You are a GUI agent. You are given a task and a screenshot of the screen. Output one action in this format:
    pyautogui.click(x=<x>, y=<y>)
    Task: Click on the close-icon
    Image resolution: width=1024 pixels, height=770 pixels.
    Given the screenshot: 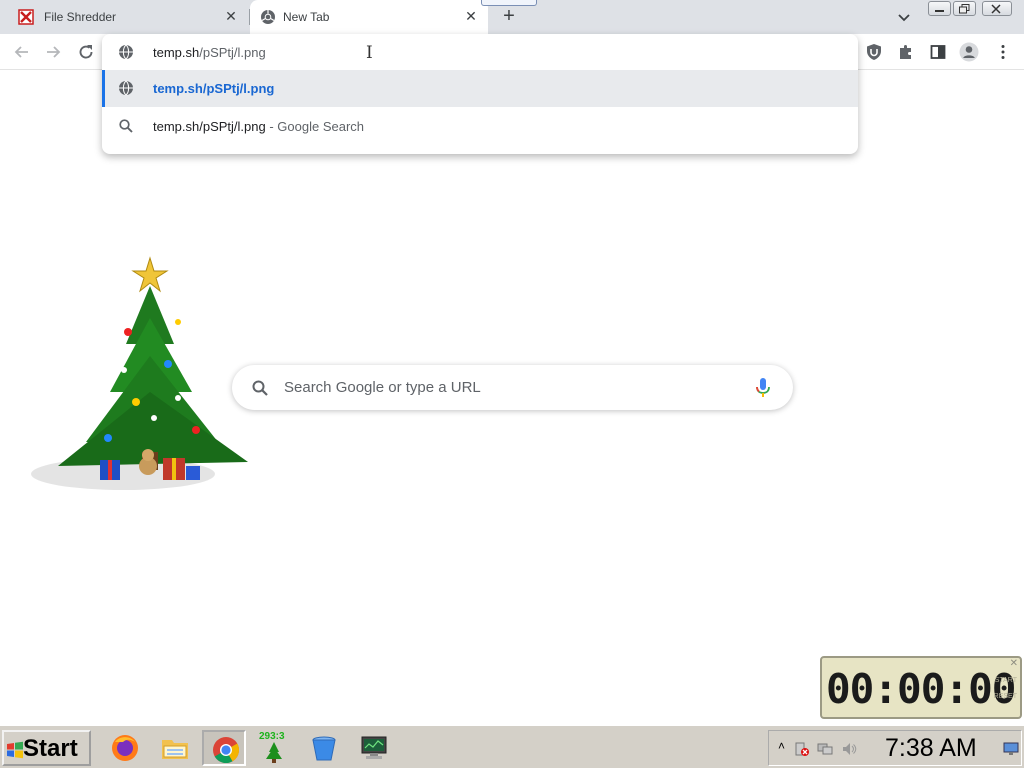 What is the action you would take?
    pyautogui.click(x=996, y=9)
    